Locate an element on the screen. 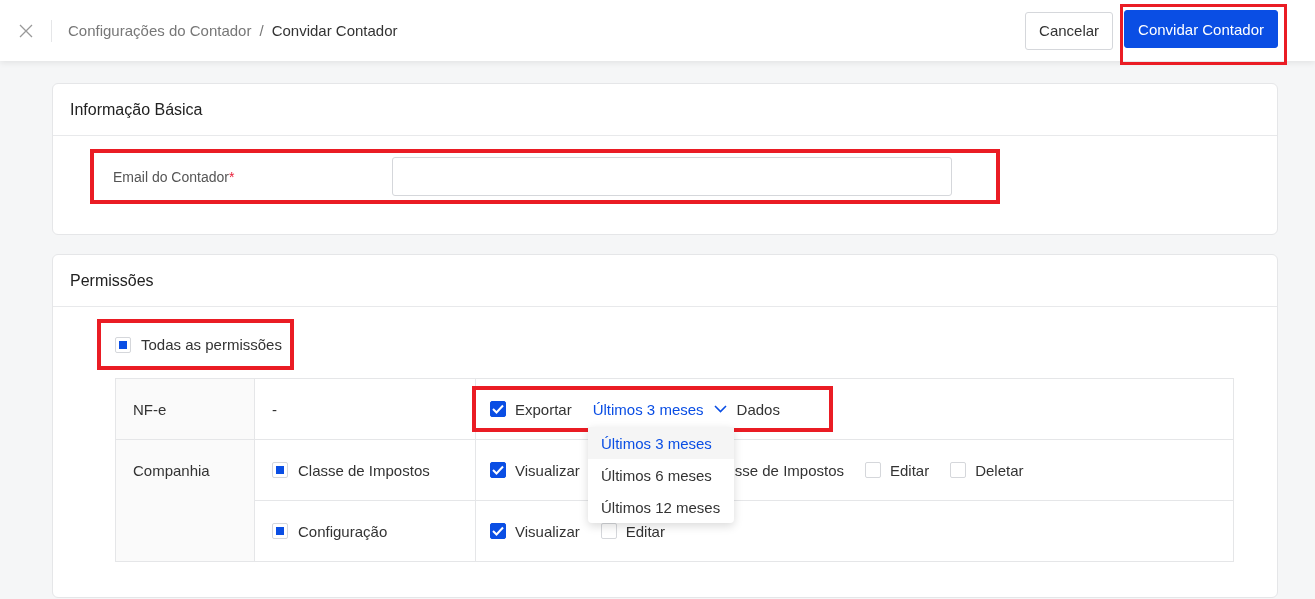 The height and width of the screenshot is (599, 1315). dropdown-option: Últimos 12 meses is located at coordinates (661, 507).